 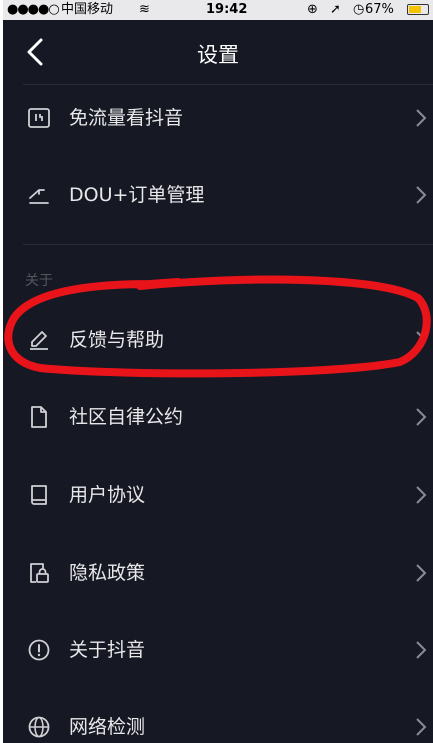 I want to click on battery-icon, so click(x=418, y=9).